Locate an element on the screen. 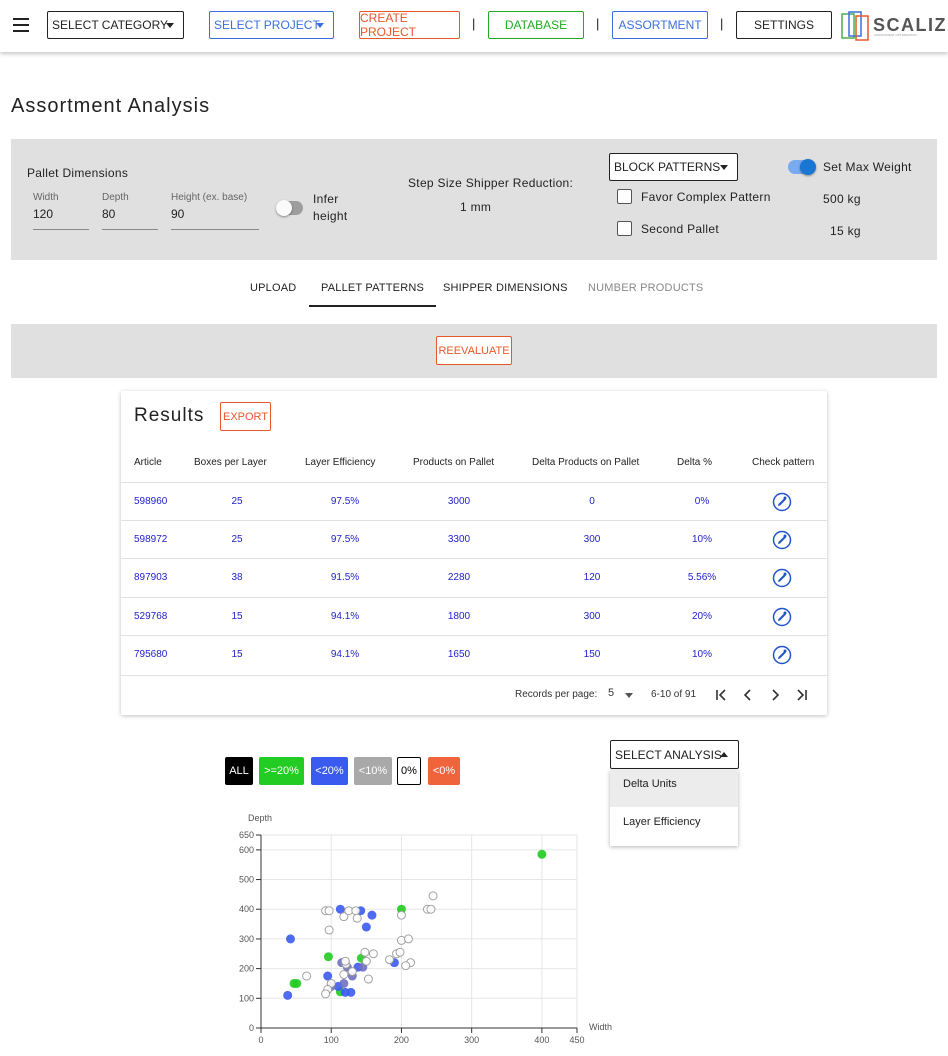  table-cell: 5.56% is located at coordinates (702, 577).